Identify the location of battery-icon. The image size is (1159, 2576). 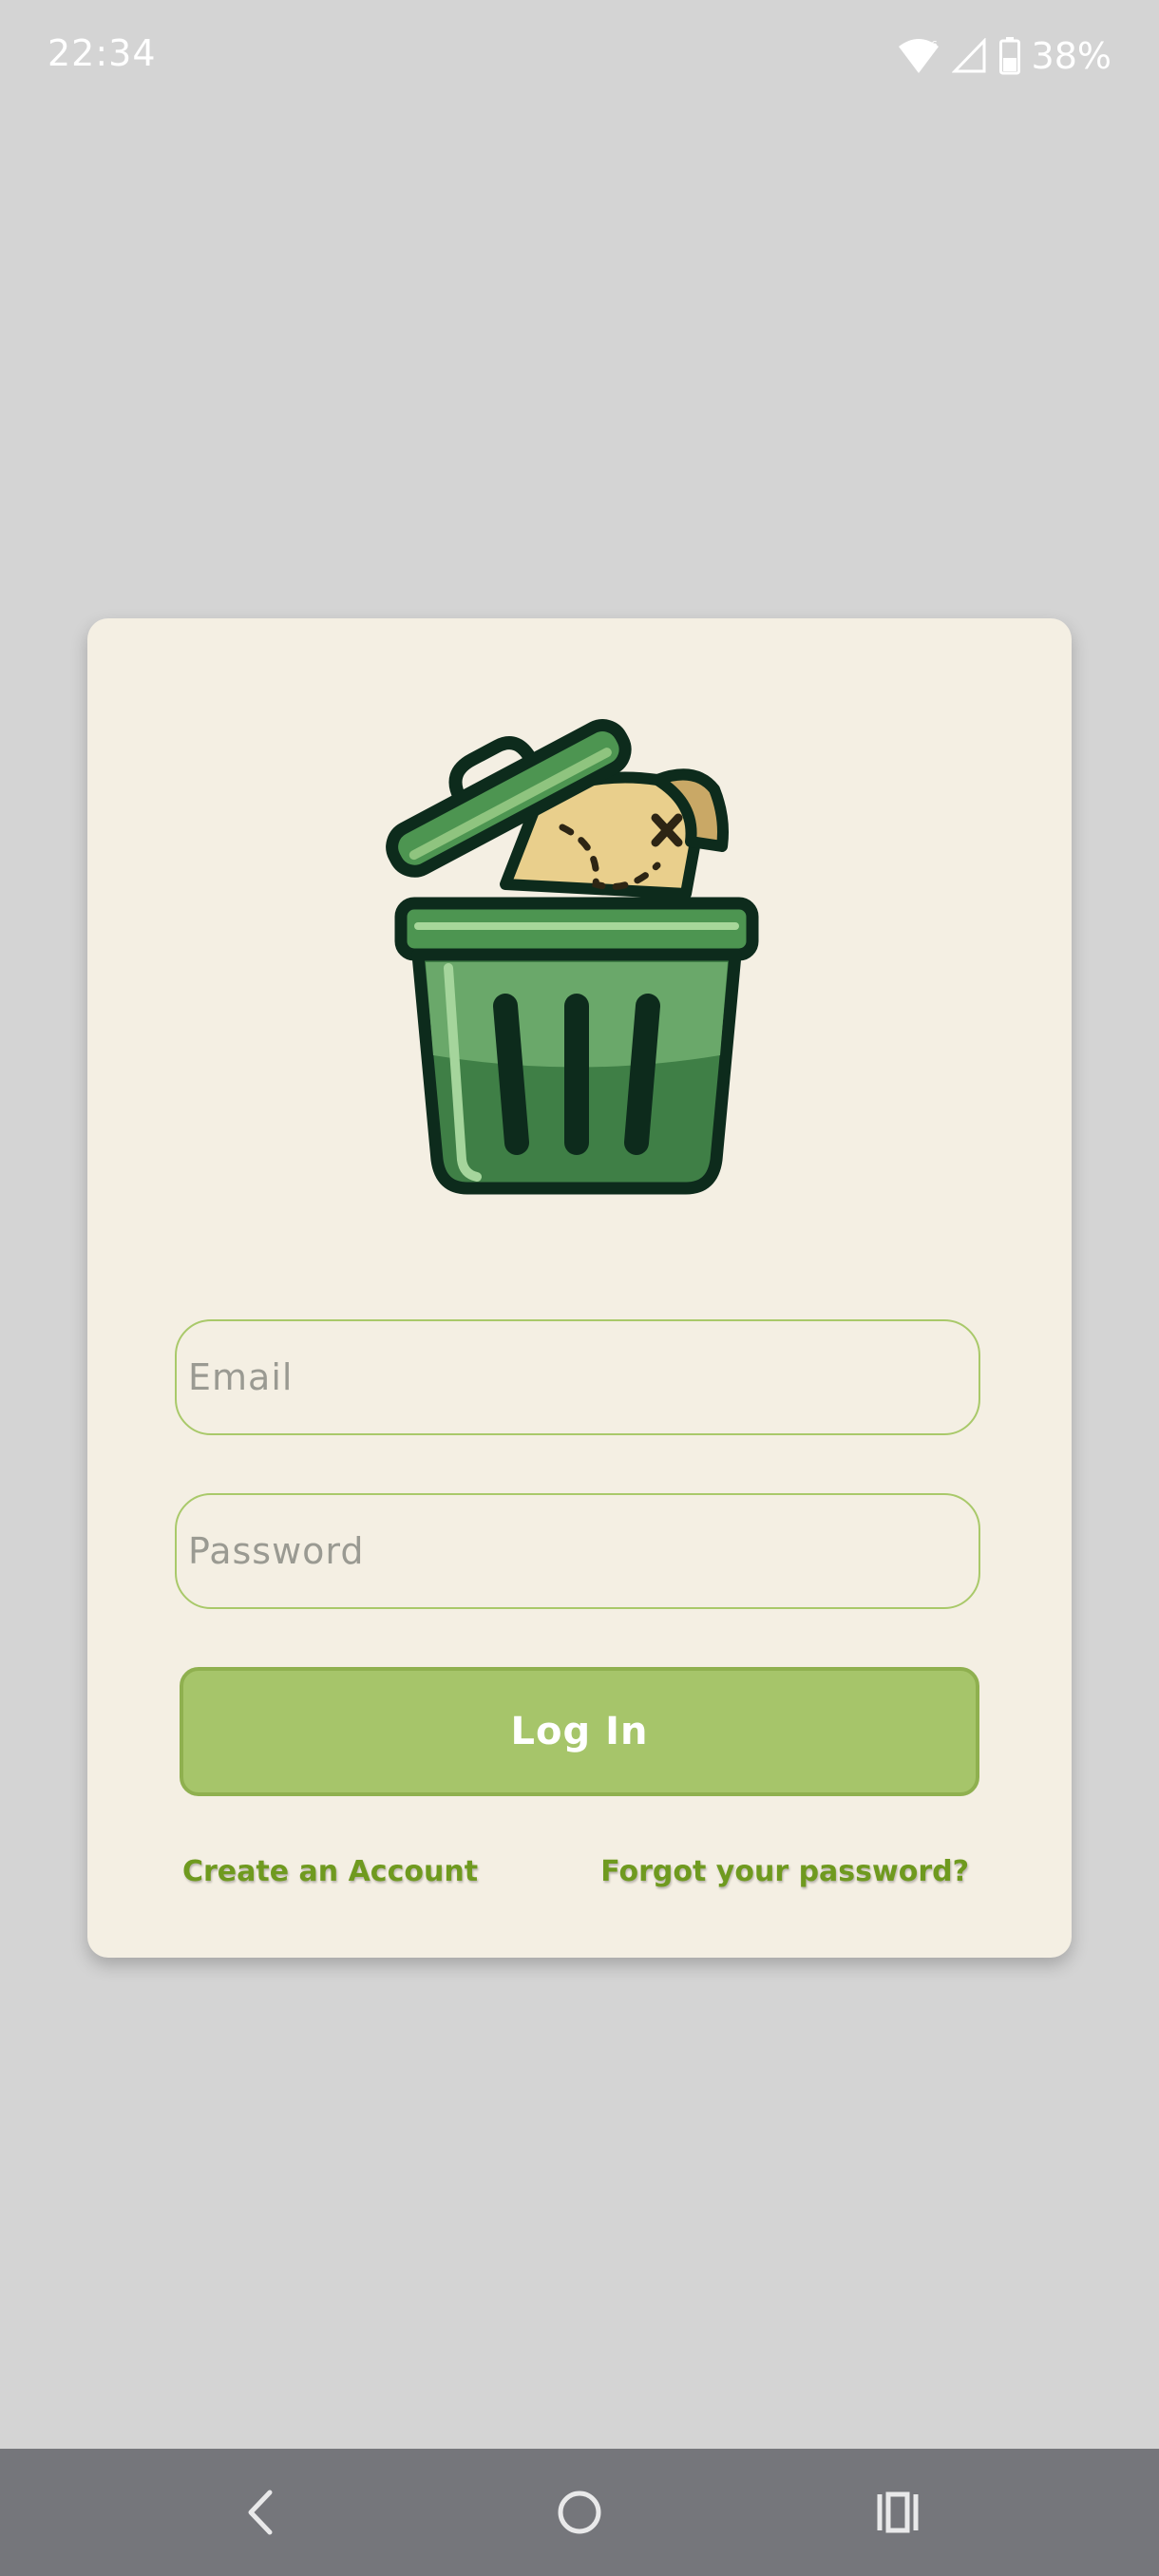
(1009, 56).